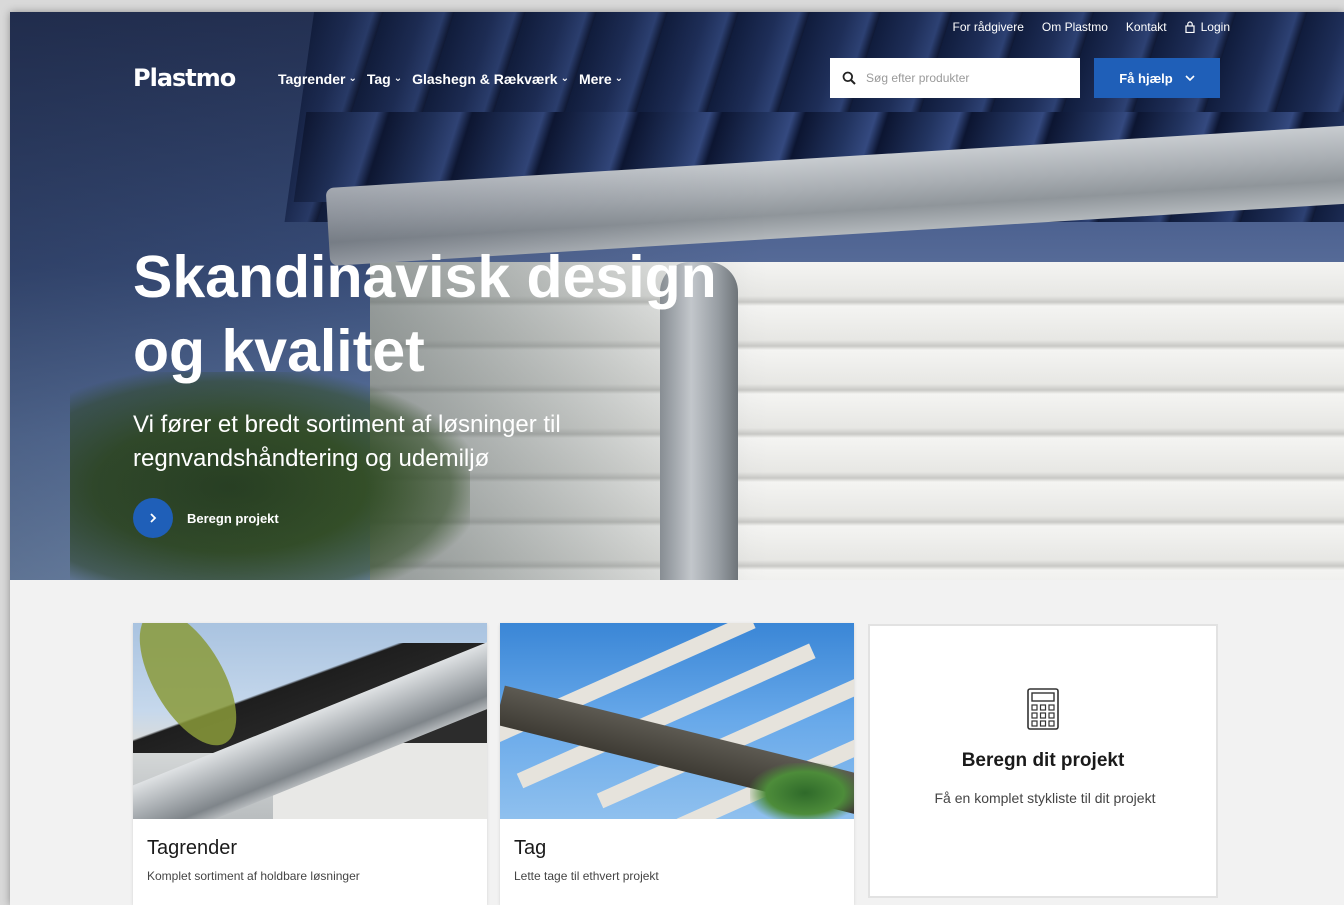 The image size is (1344, 905). I want to click on nav-label: Tag, so click(378, 79).